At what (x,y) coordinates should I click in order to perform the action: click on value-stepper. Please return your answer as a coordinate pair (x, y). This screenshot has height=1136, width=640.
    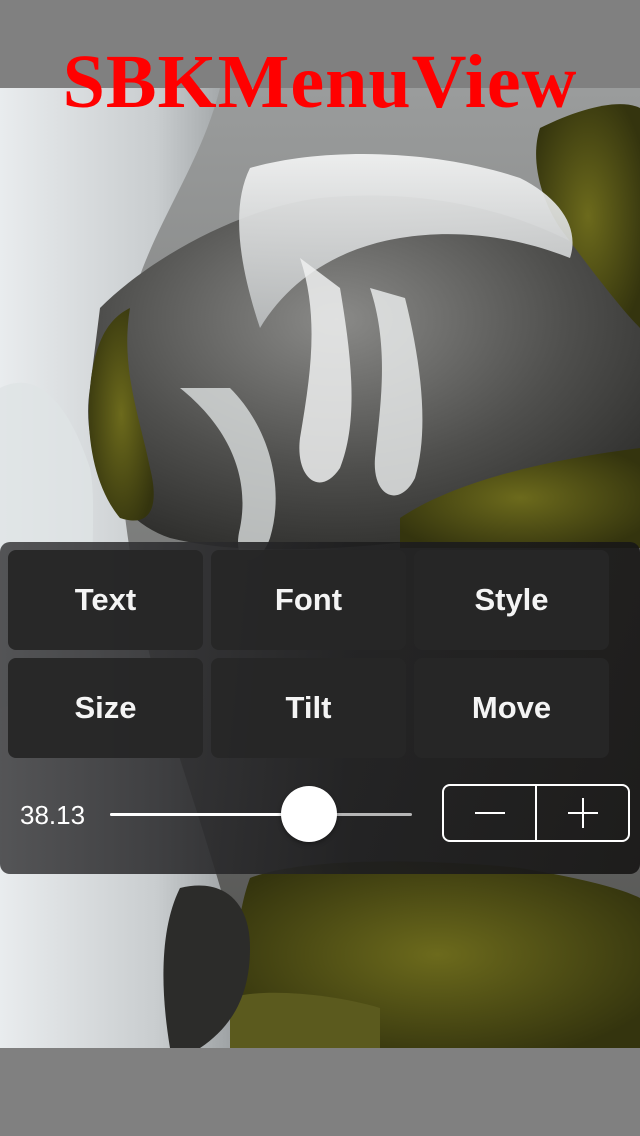
    Looking at the image, I should click on (536, 813).